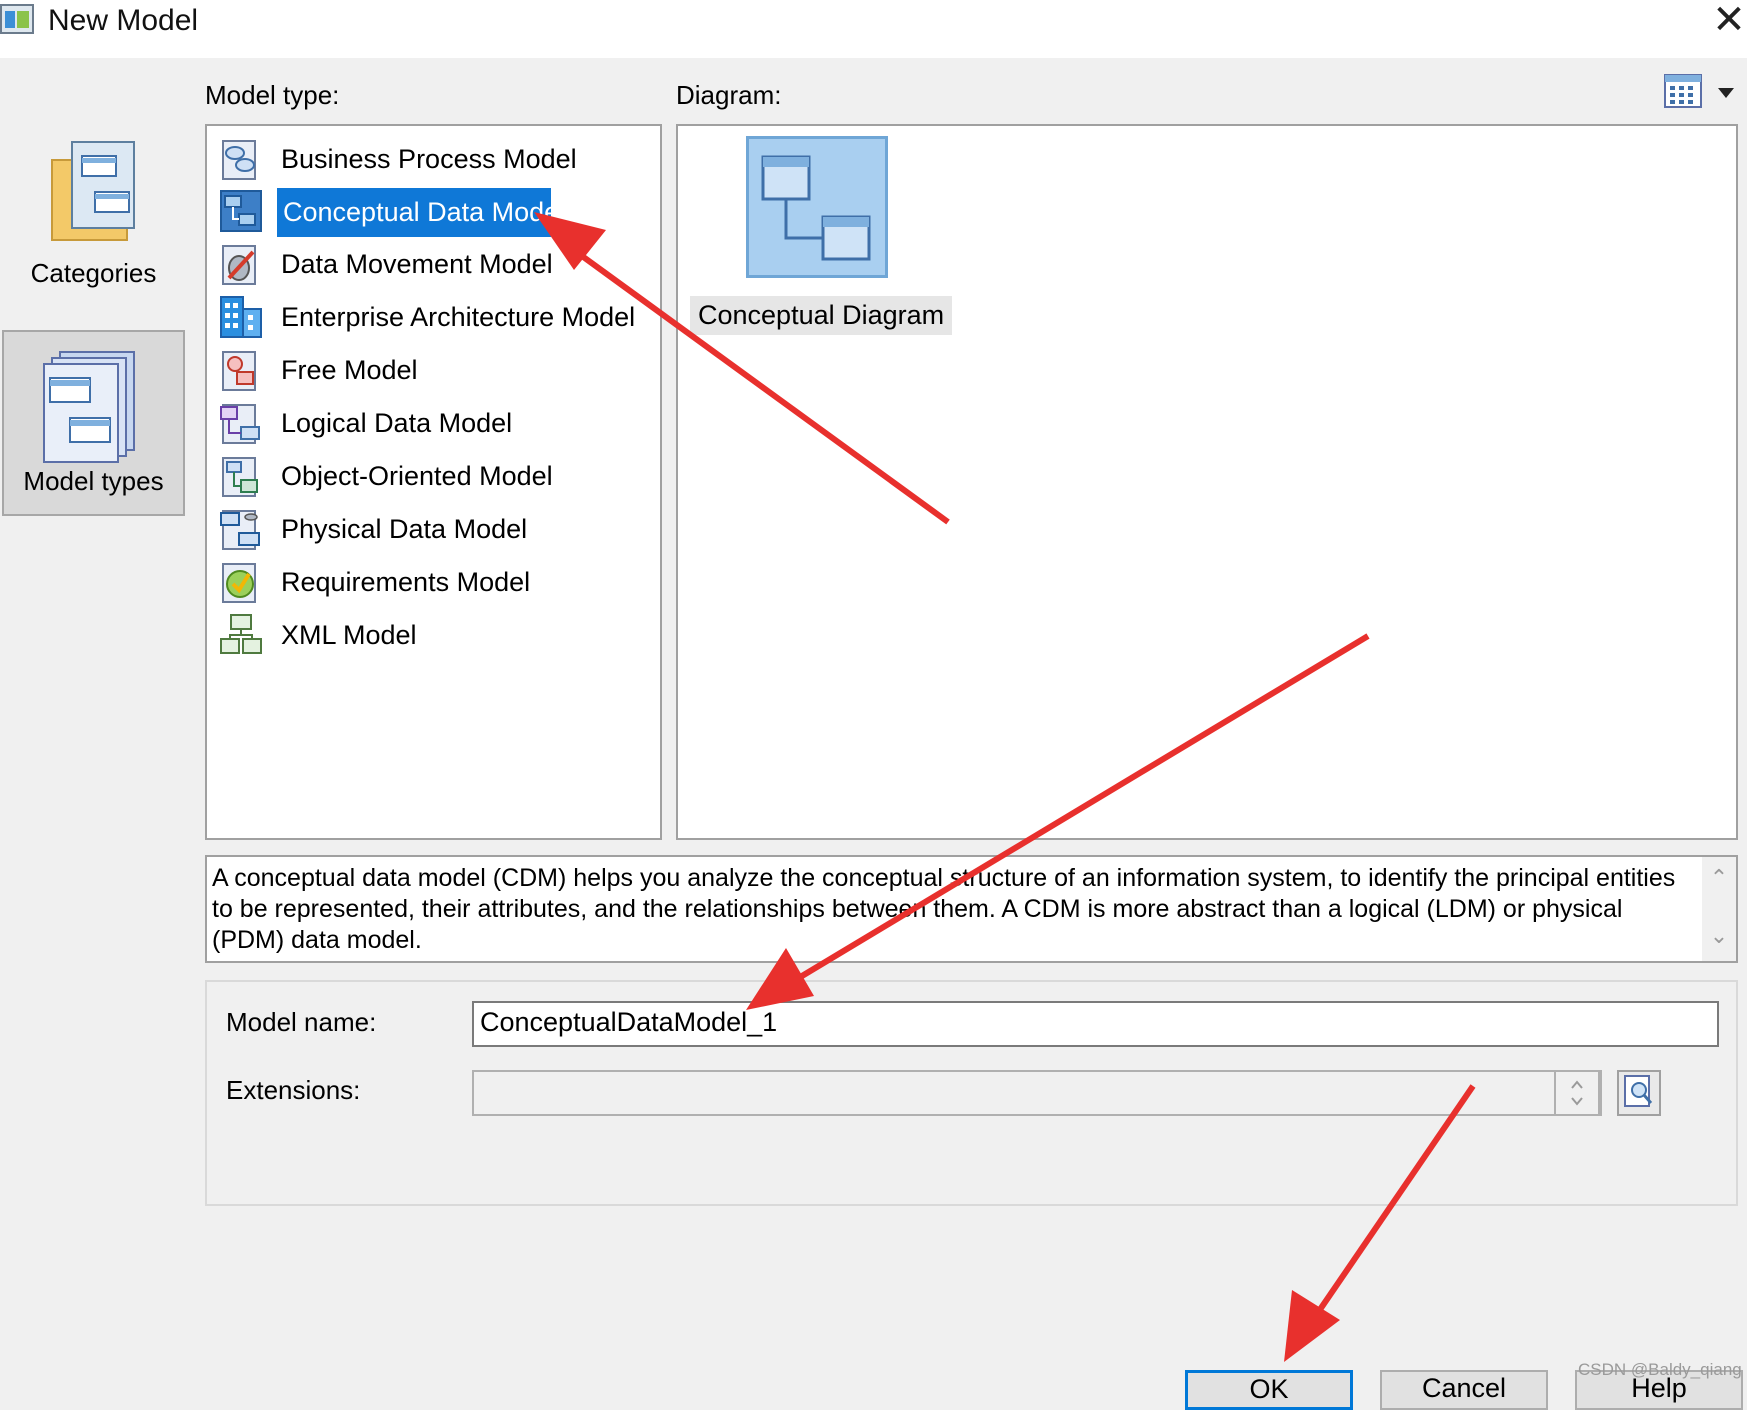 The width and height of the screenshot is (1747, 1410). Describe the element at coordinates (241, 317) in the screenshot. I see `enterprise-architecture-model-icon` at that location.